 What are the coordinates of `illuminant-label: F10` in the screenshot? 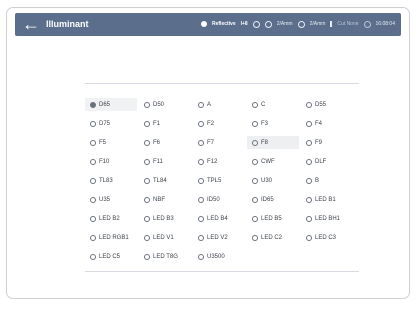 It's located at (104, 161).